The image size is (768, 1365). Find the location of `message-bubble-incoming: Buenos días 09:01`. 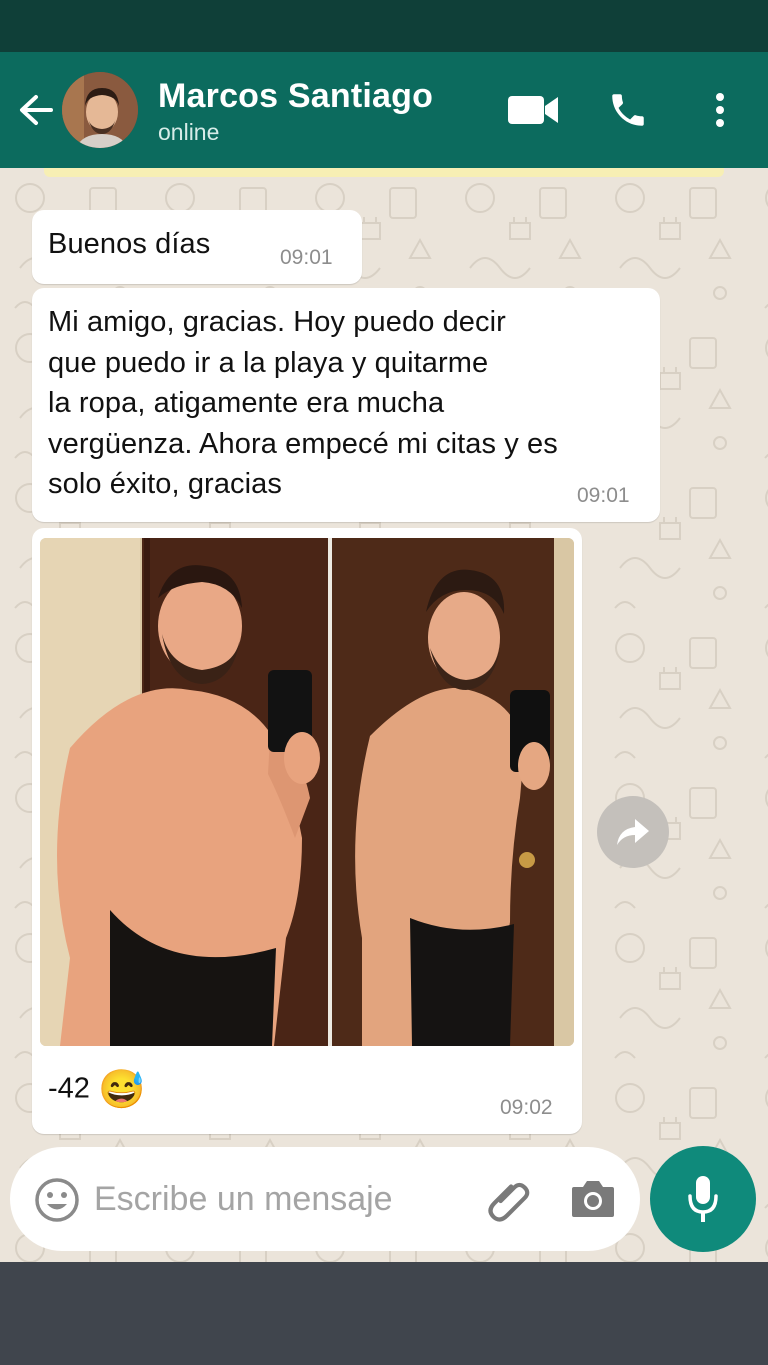

message-bubble-incoming: Buenos días 09:01 is located at coordinates (197, 247).